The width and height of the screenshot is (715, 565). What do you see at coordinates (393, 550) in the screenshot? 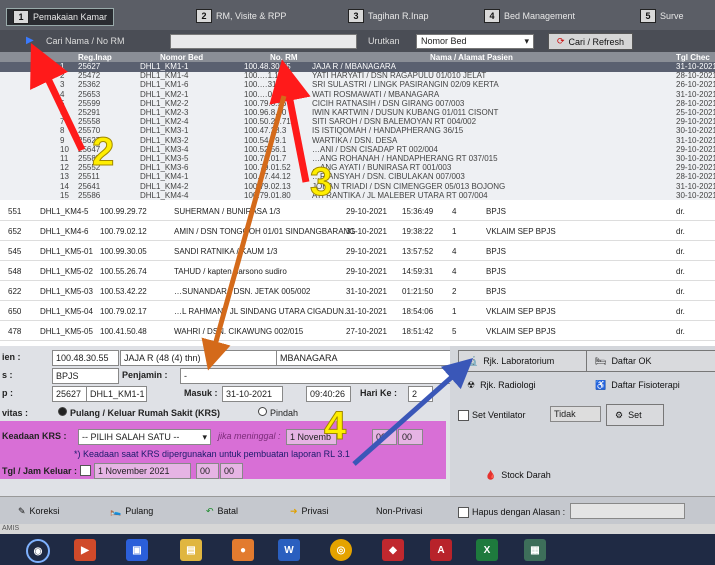
I see `anydesk-icon: ◆` at bounding box center [393, 550].